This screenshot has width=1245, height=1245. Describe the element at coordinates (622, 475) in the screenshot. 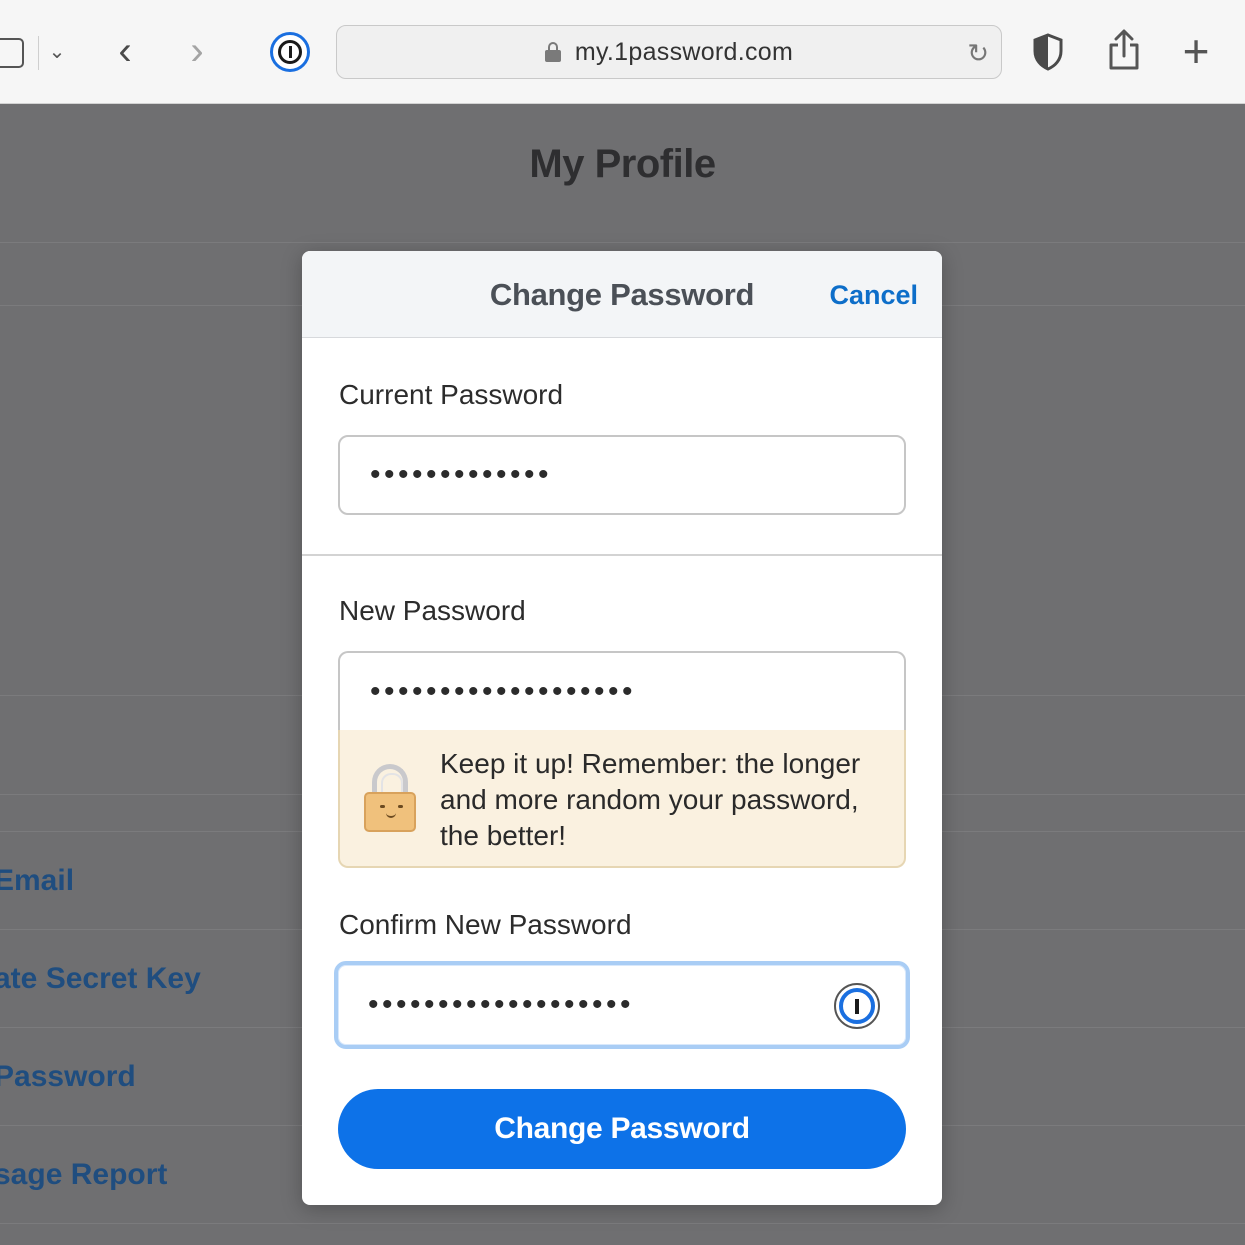

I see `current-password-input: •••••••••••••` at that location.